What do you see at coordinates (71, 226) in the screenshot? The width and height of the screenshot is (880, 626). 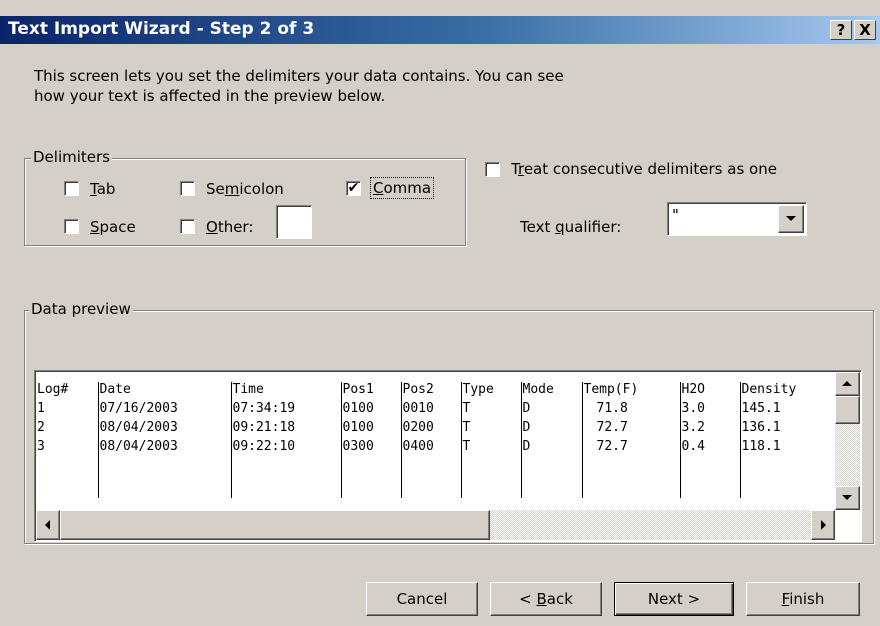 I see `space-checkbox` at bounding box center [71, 226].